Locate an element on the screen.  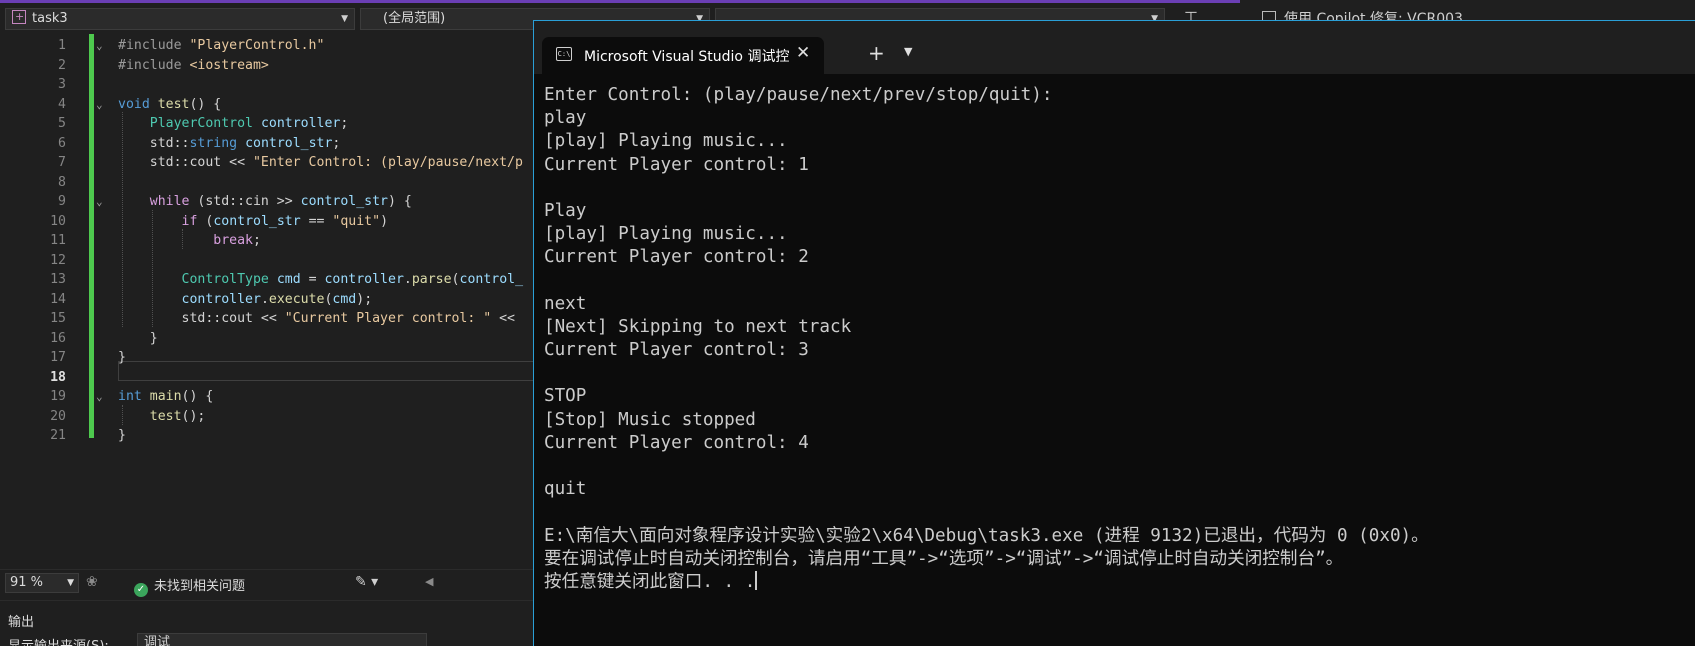
console-line-text: quit is located at coordinates (565, 489).